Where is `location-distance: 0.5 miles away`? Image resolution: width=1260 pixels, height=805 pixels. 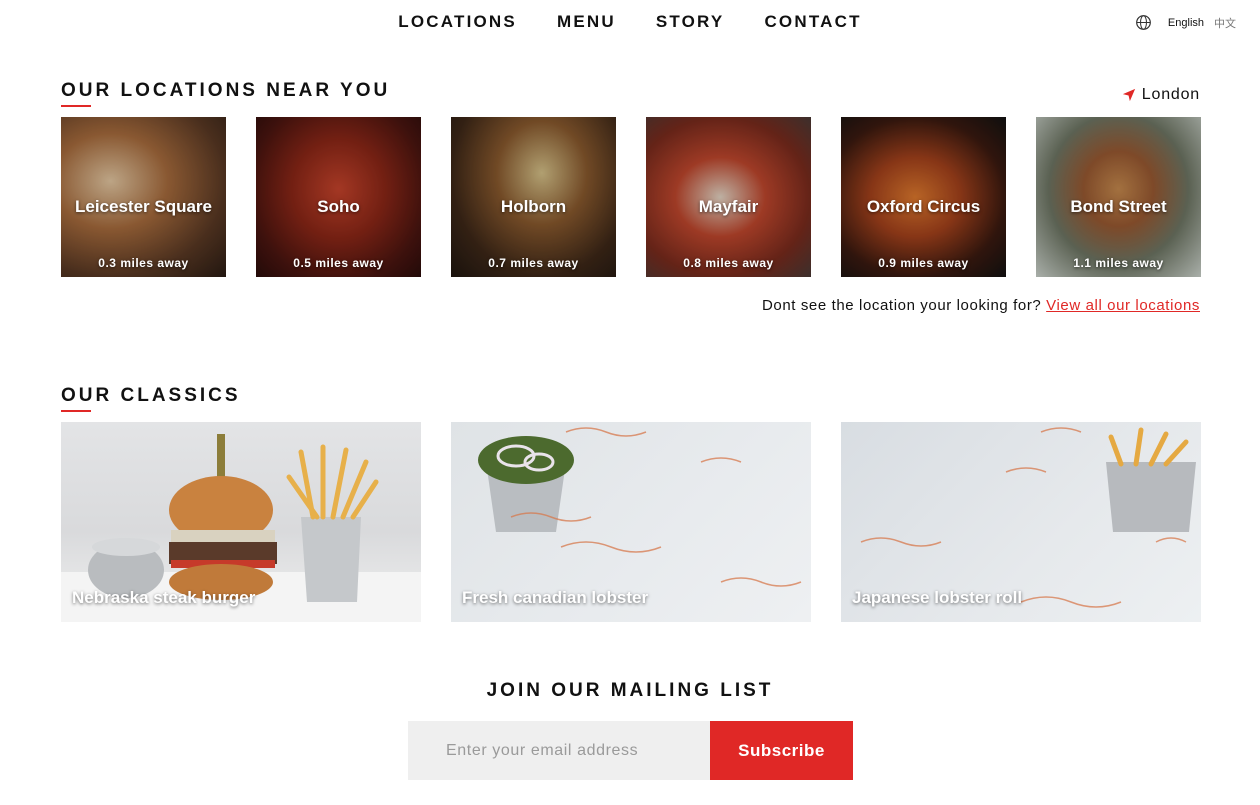 location-distance: 0.5 miles away is located at coordinates (338, 263).